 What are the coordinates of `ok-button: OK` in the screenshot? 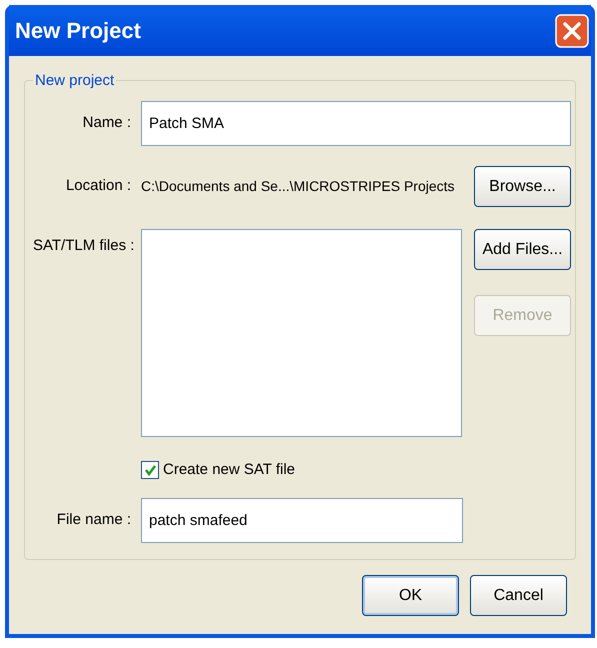 It's located at (410, 595).